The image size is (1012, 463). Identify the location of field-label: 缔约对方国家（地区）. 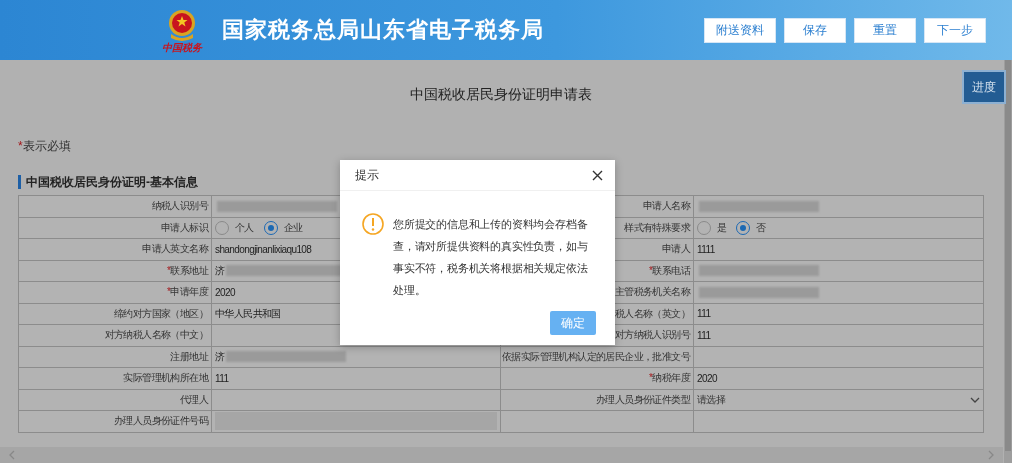
(161, 313).